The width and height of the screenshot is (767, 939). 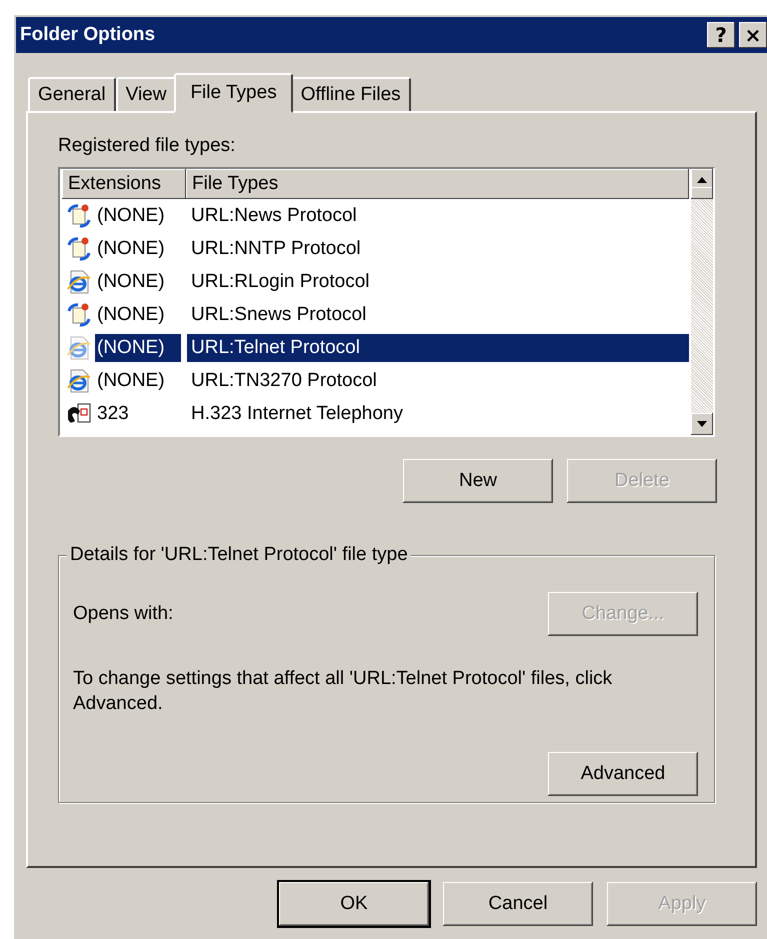 I want to click on opens-with-label: Opens with:, so click(x=123, y=614).